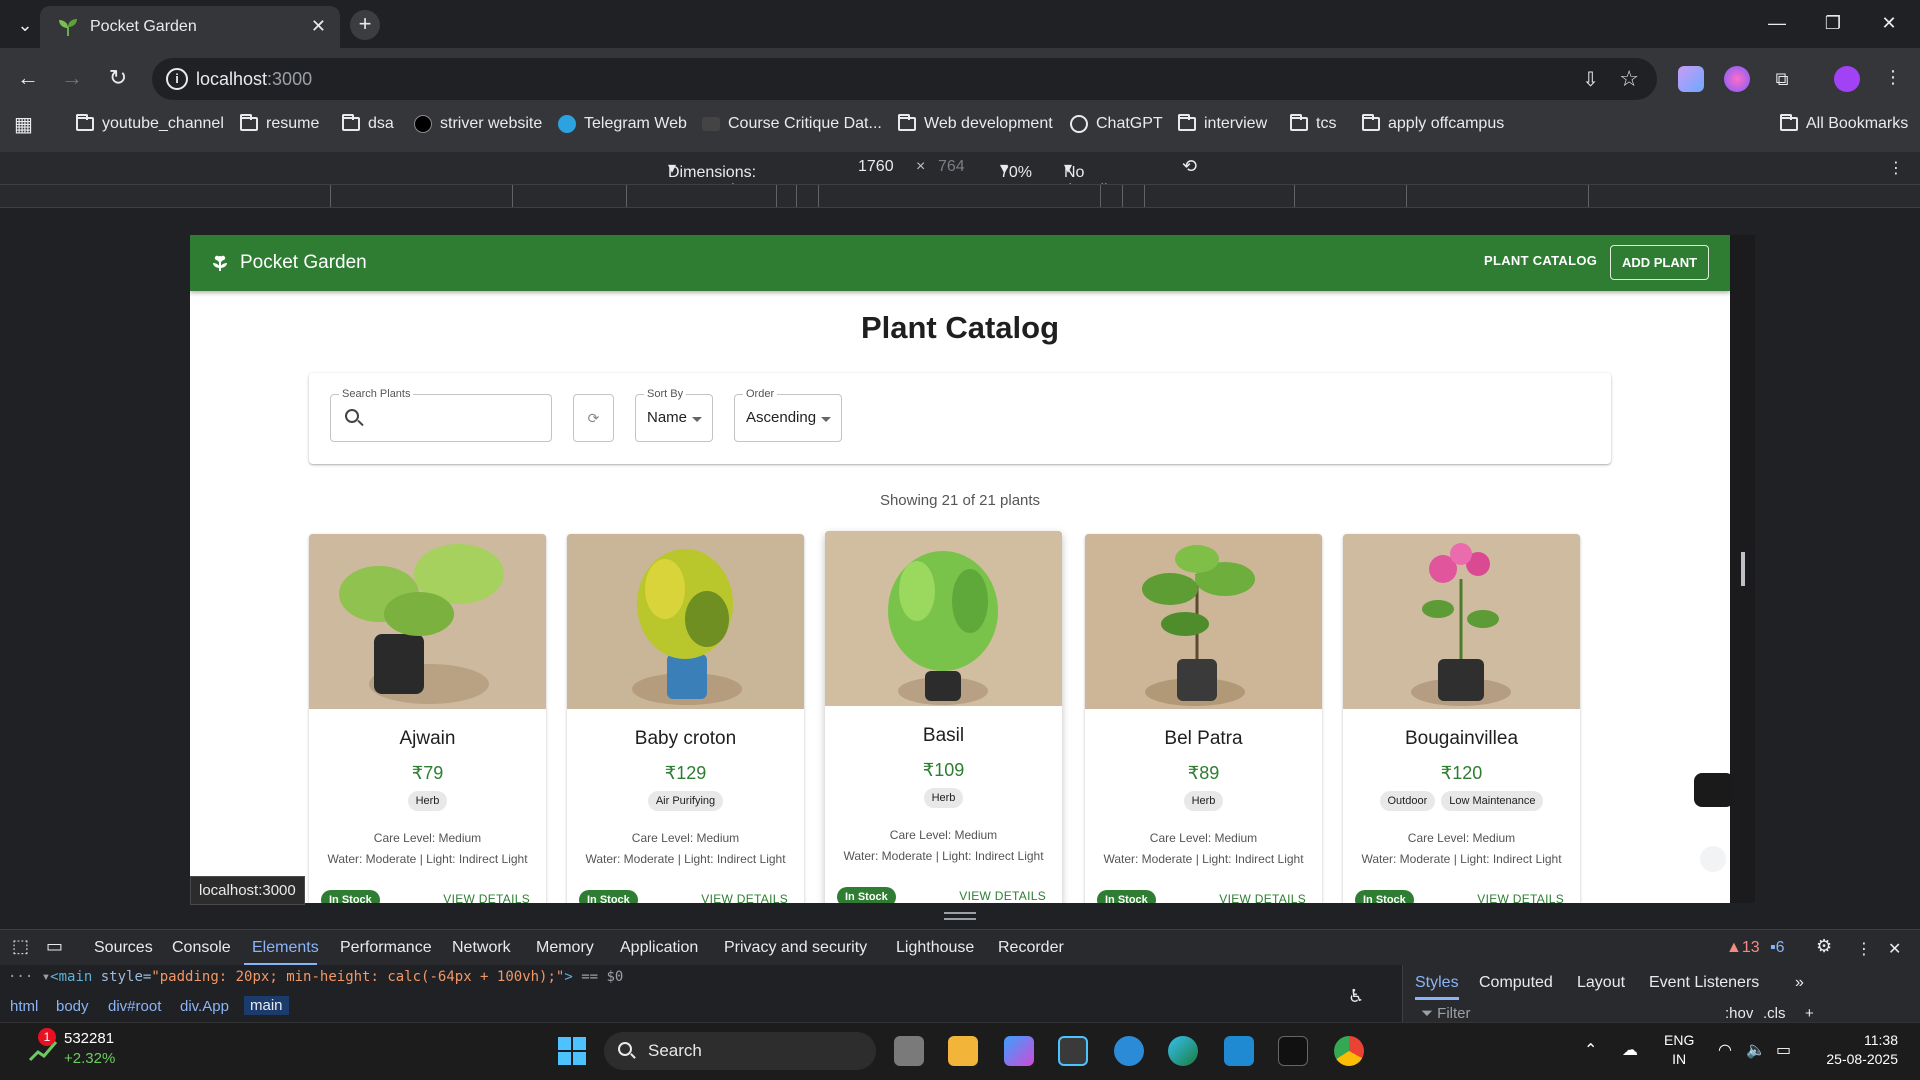  I want to click on tab-close-icon: ✕, so click(318, 26).